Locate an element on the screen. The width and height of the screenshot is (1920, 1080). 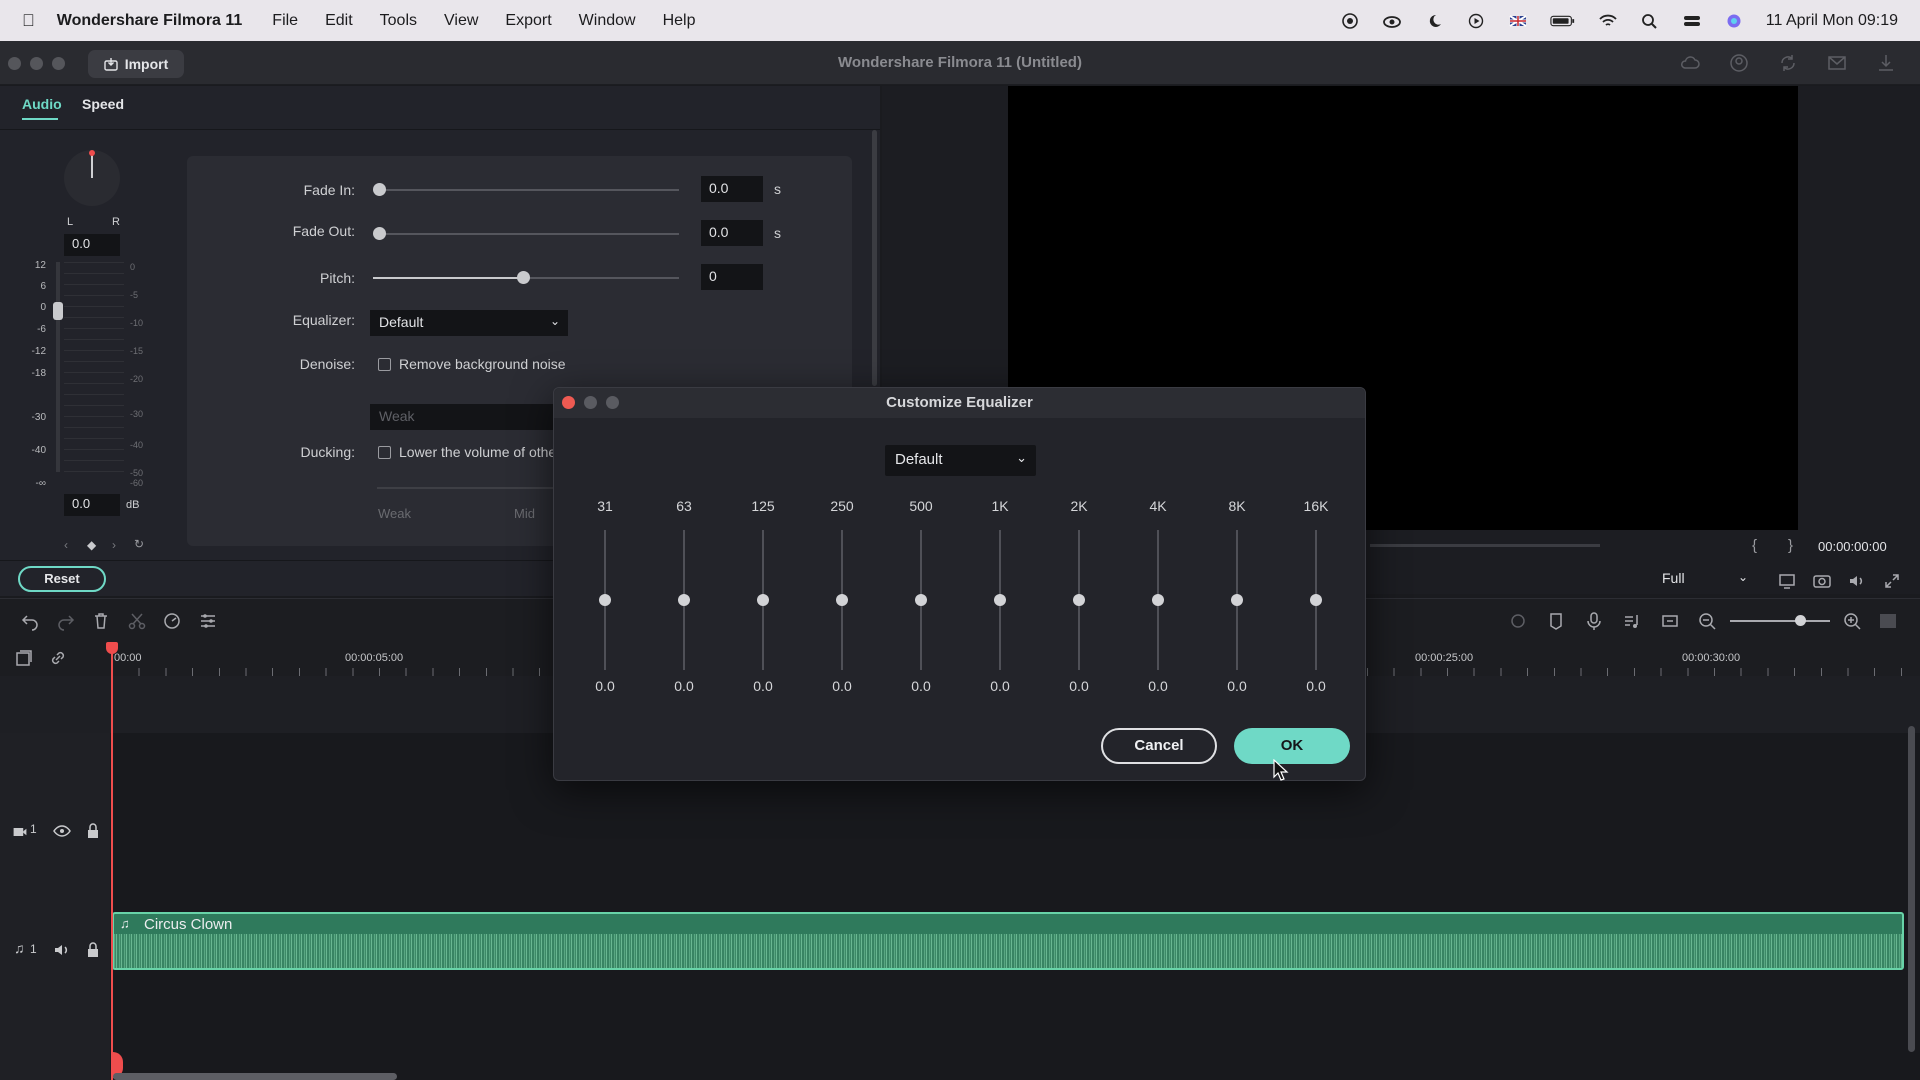
timeline-vertical-scrollbar is located at coordinates (1911, 889).